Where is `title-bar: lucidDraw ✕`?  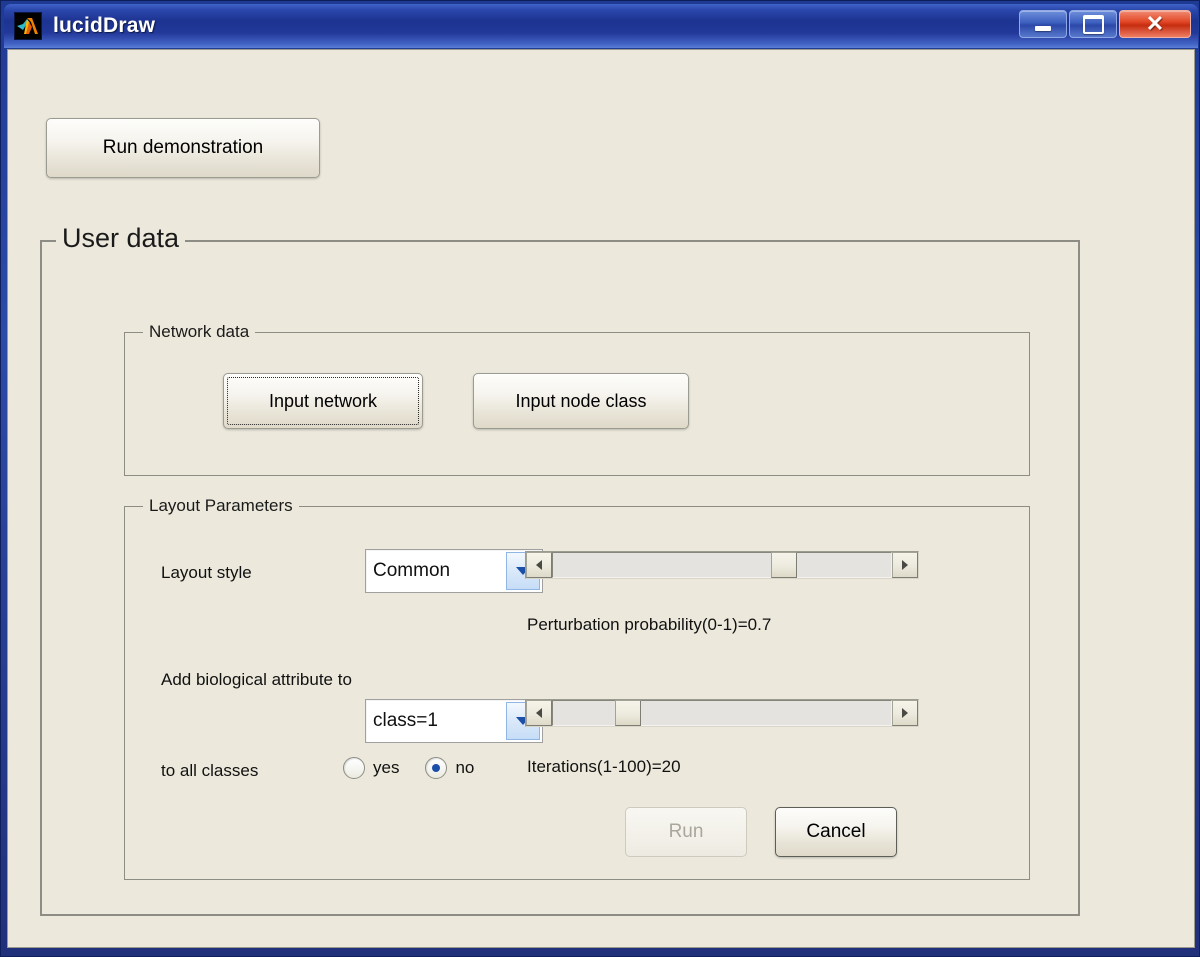
title-bar: lucidDraw ✕ is located at coordinates (601, 26).